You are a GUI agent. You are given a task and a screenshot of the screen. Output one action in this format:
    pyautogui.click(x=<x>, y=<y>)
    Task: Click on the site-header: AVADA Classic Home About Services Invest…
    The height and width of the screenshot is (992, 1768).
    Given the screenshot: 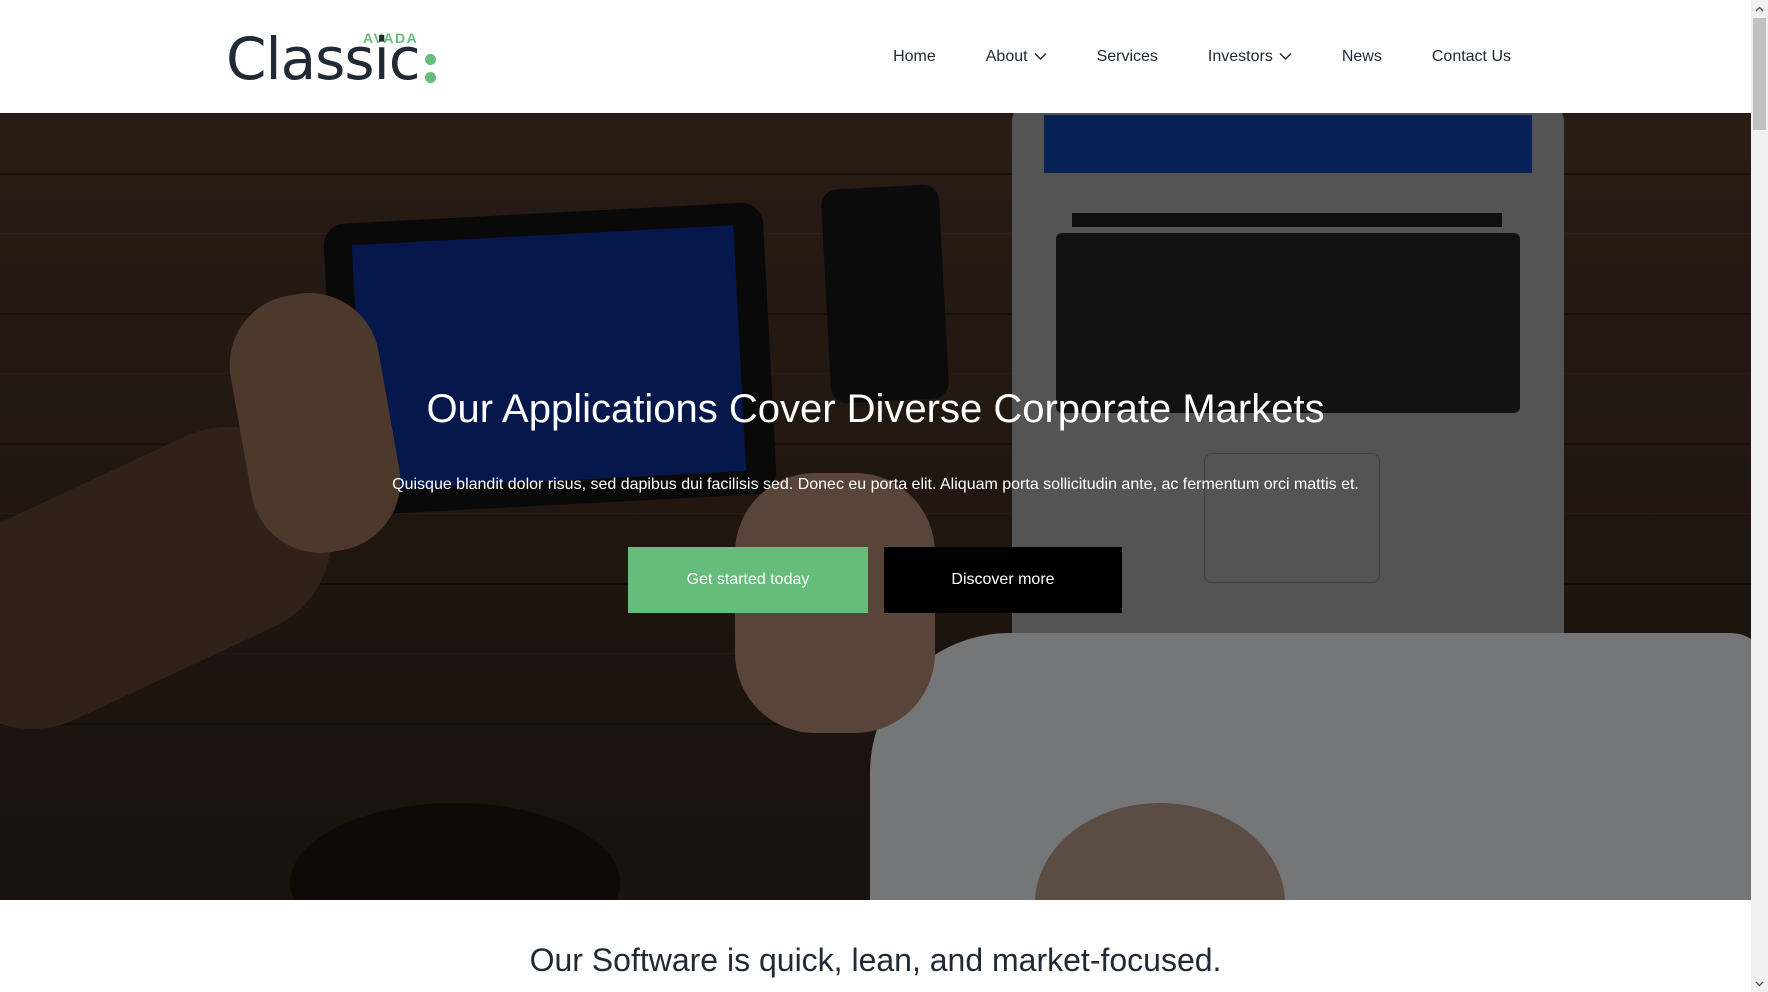 What is the action you would take?
    pyautogui.click(x=875, y=56)
    